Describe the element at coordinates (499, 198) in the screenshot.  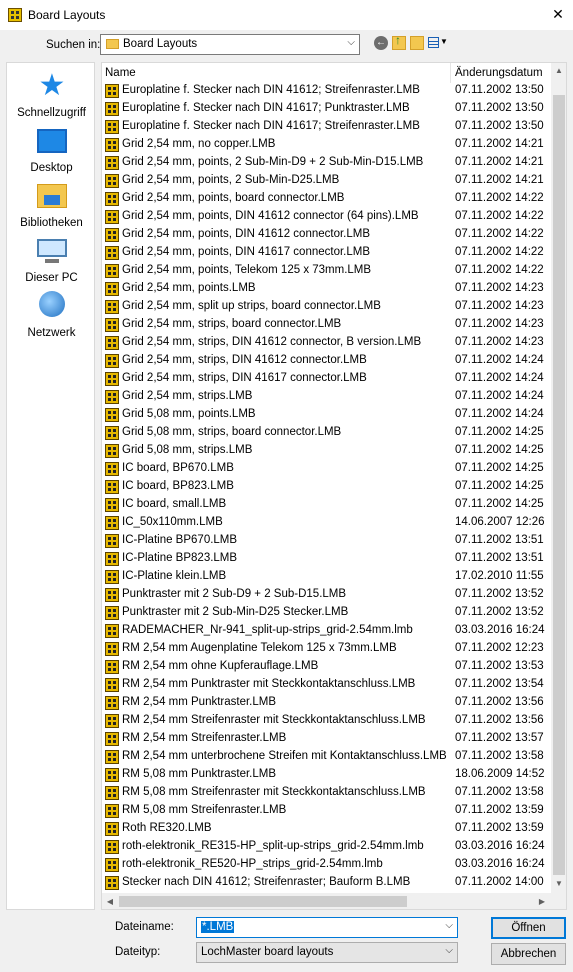
I see `file-date: 07.11.2002 14:22` at that location.